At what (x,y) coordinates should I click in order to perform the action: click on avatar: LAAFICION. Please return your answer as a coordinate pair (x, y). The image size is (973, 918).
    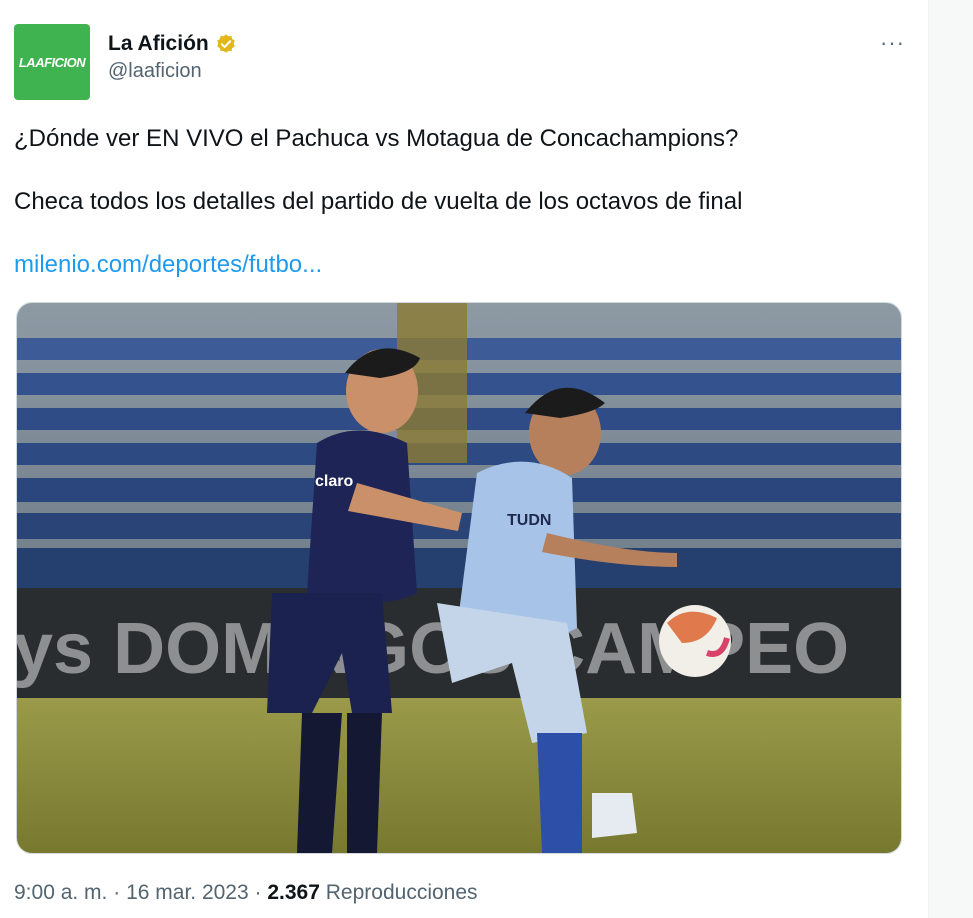
    Looking at the image, I should click on (52, 62).